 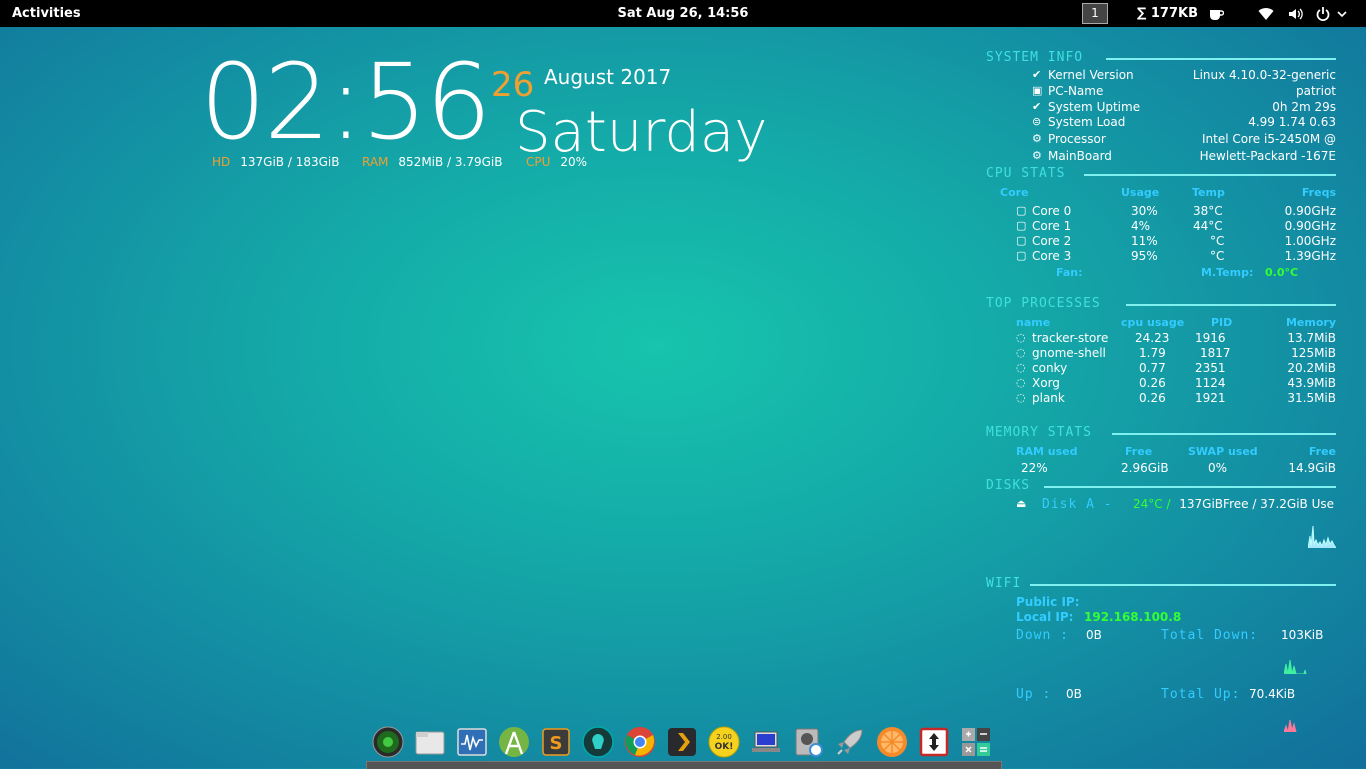 I want to click on sysinfo-label: MainBoard, so click(x=1080, y=156).